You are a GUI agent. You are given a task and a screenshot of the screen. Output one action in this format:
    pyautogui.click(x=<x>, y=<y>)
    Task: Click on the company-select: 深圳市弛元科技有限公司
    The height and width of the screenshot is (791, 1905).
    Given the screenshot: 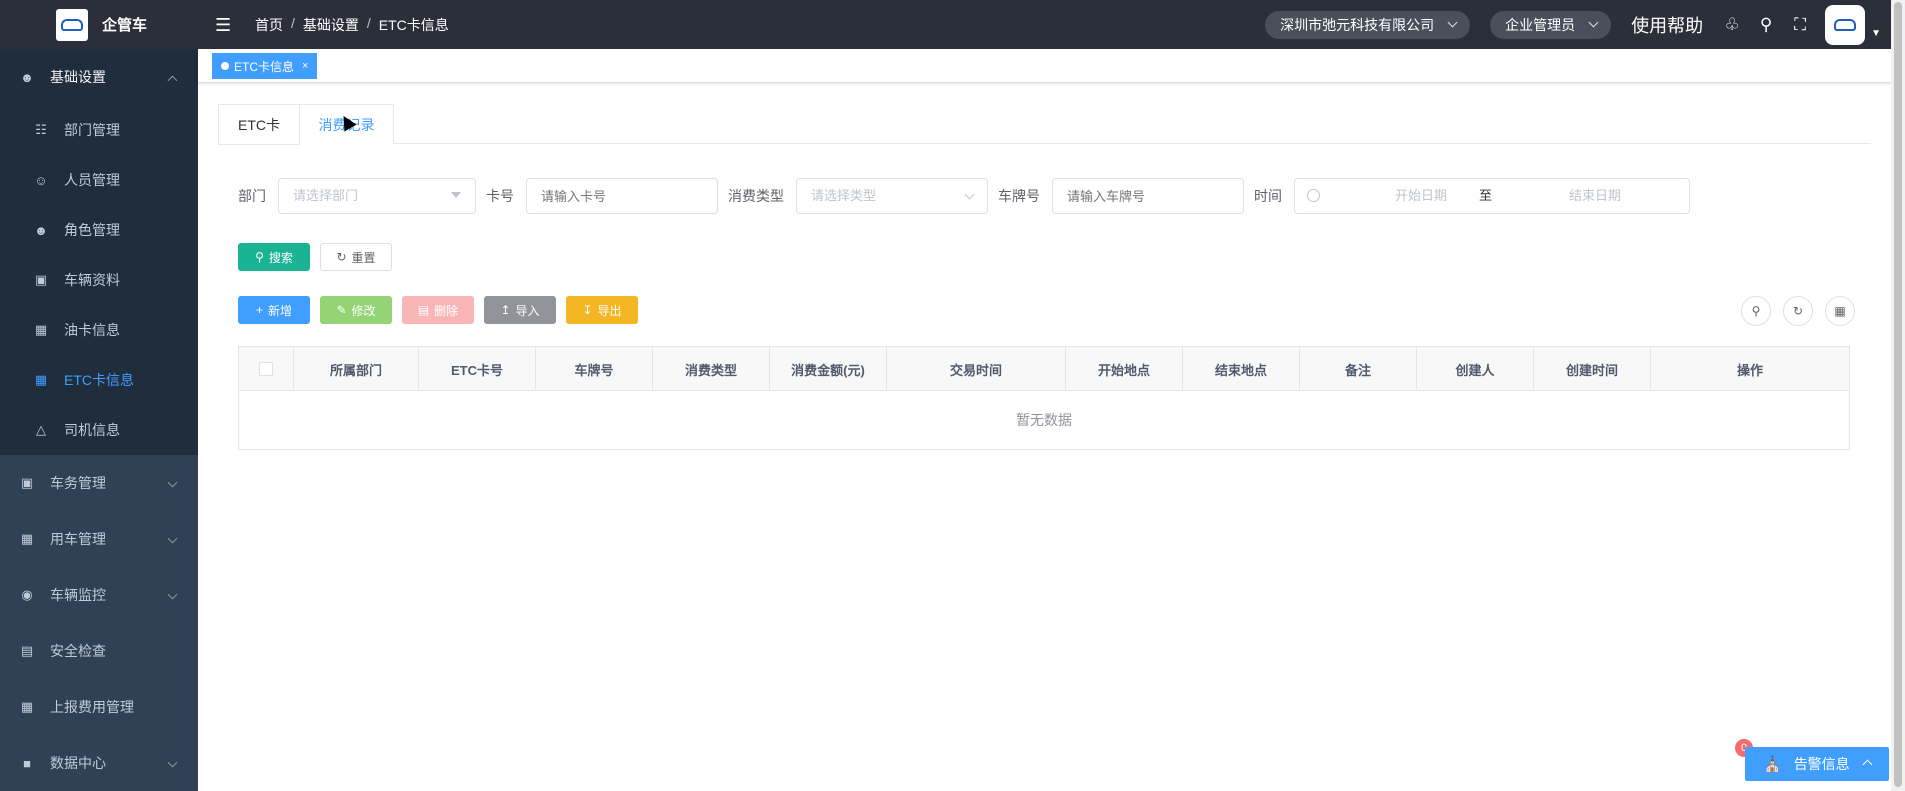 What is the action you would take?
    pyautogui.click(x=1368, y=24)
    